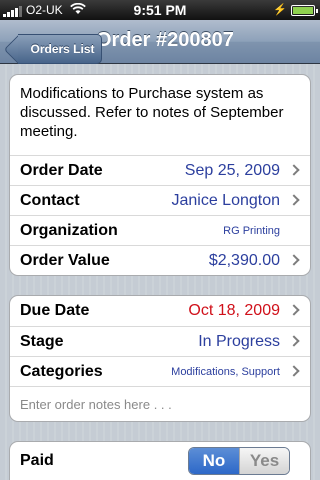 Image resolution: width=320 pixels, height=480 pixels. I want to click on stage-label: Stage, so click(42, 341).